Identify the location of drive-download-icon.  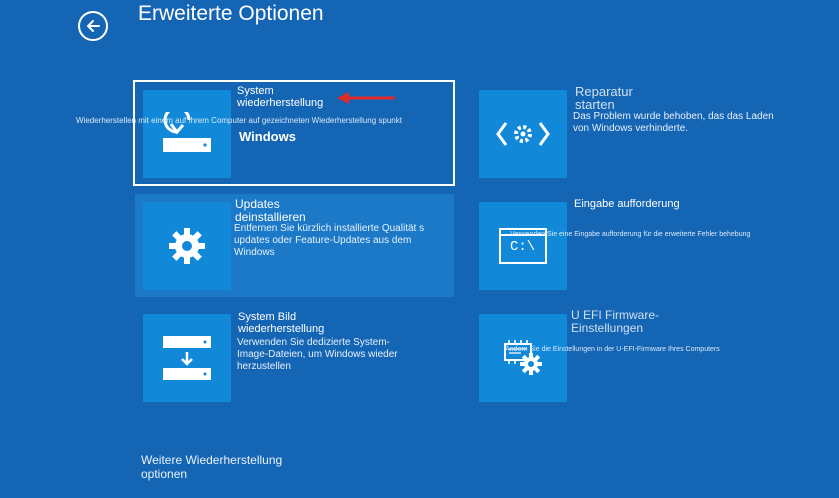
(187, 358).